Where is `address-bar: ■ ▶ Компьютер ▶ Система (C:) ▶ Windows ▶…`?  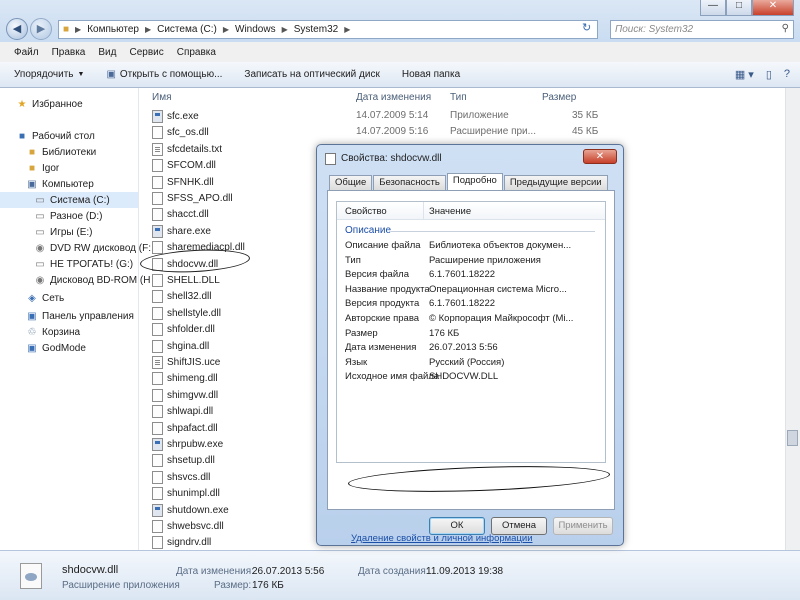
address-bar: ■ ▶ Компьютер ▶ Система (C:) ▶ Windows ▶… is located at coordinates (328, 29).